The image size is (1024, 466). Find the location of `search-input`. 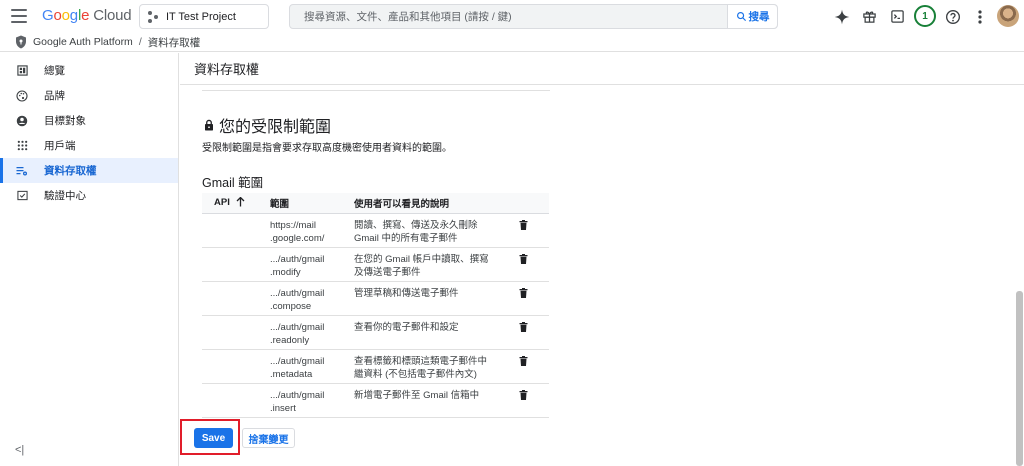

search-input is located at coordinates (509, 16).